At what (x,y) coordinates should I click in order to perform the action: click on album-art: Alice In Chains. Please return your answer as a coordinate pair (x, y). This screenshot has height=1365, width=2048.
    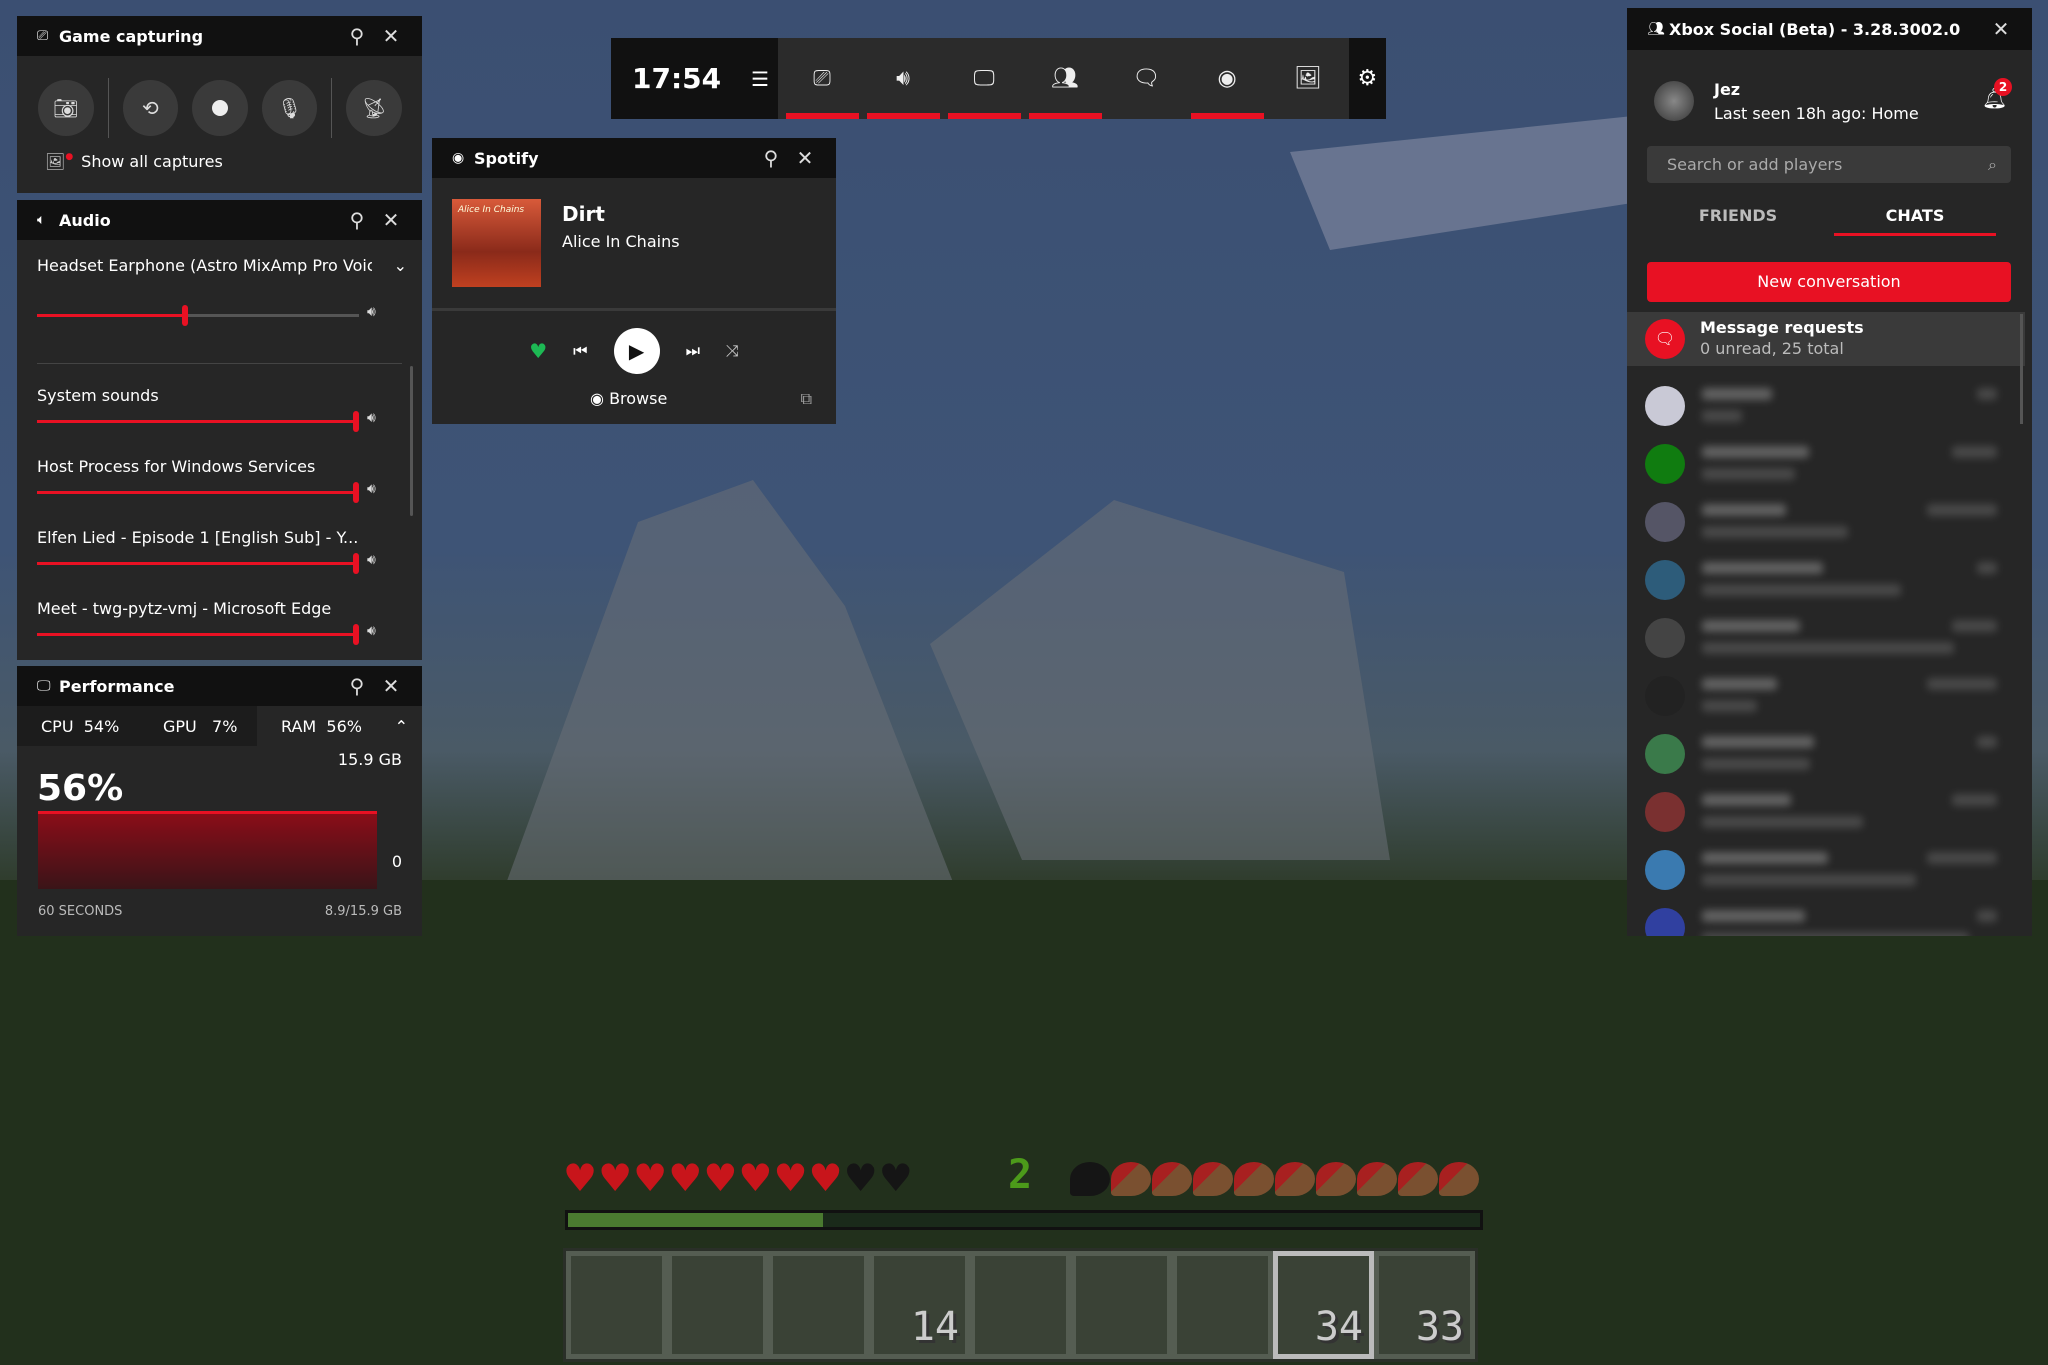
    Looking at the image, I should click on (496, 243).